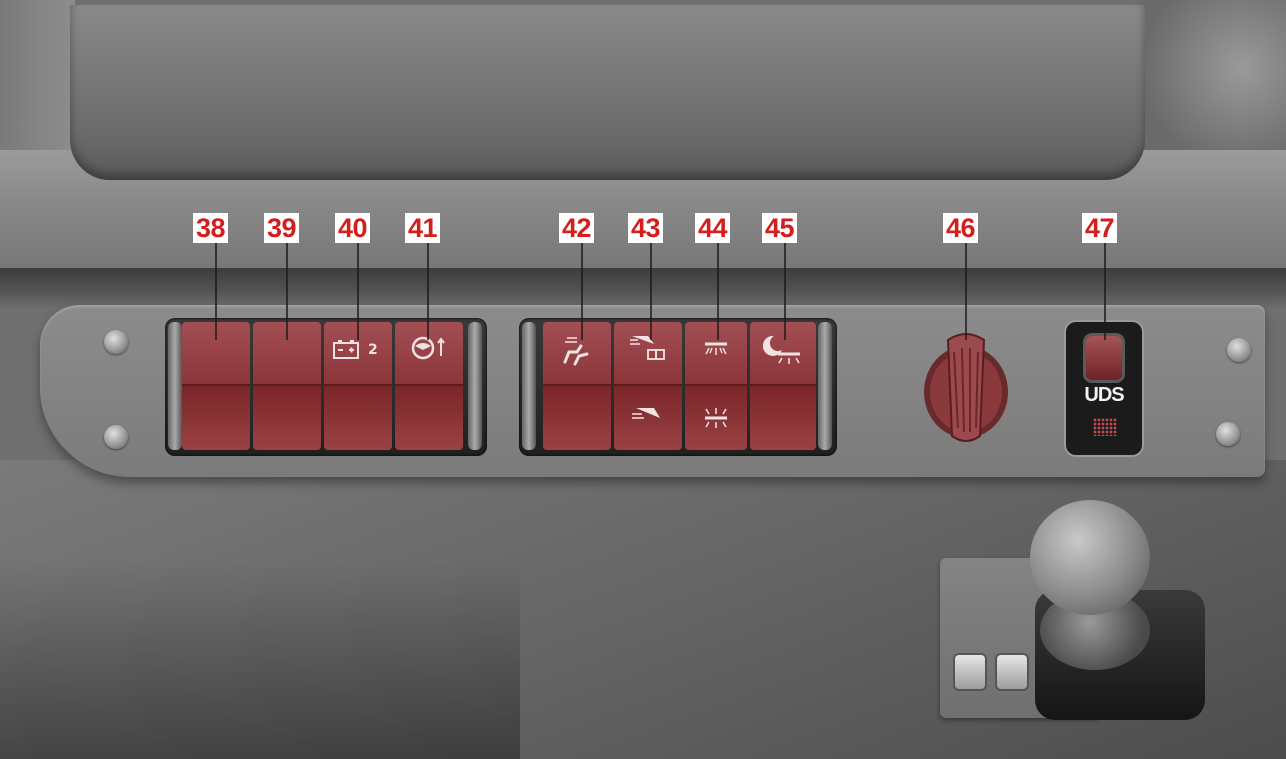 The width and height of the screenshot is (1286, 759). Describe the element at coordinates (660, 291) in the screenshot. I see `callout-lines` at that location.